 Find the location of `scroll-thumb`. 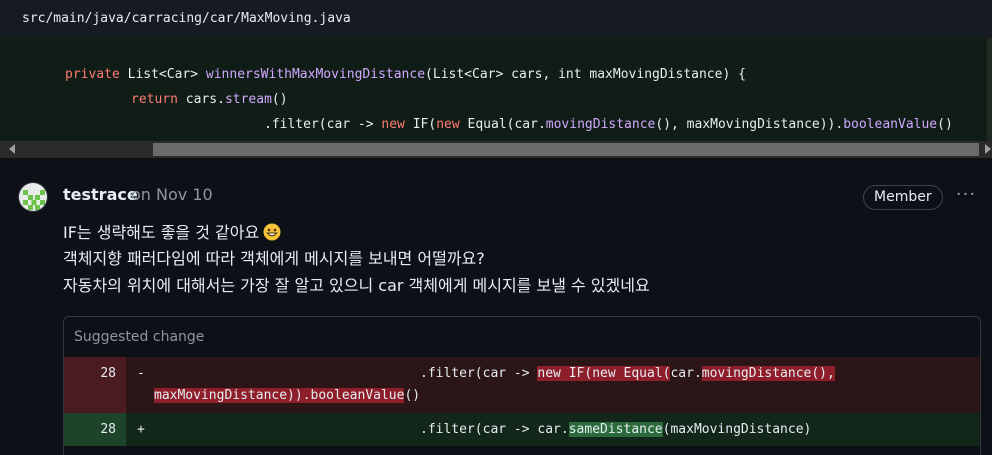

scroll-thumb is located at coordinates (566, 149).